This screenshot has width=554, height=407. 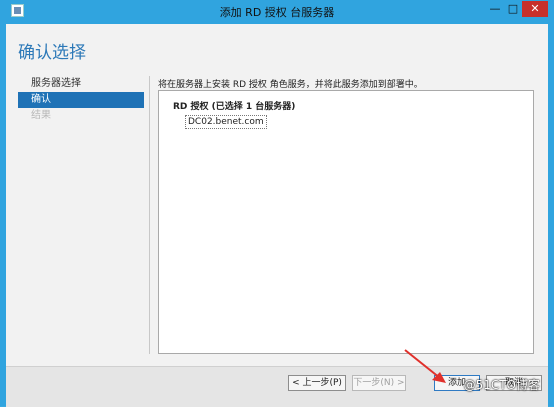 What do you see at coordinates (425, 366) in the screenshot?
I see `annotation-arrow-icon` at bounding box center [425, 366].